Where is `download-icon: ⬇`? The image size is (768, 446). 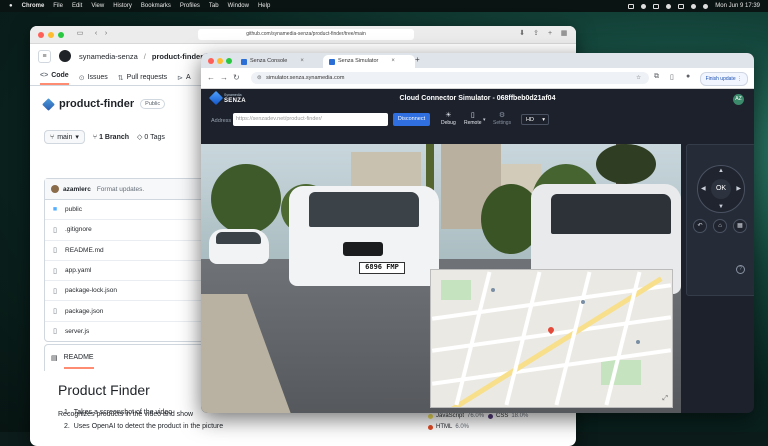
download-icon: ⬇ is located at coordinates (522, 34).